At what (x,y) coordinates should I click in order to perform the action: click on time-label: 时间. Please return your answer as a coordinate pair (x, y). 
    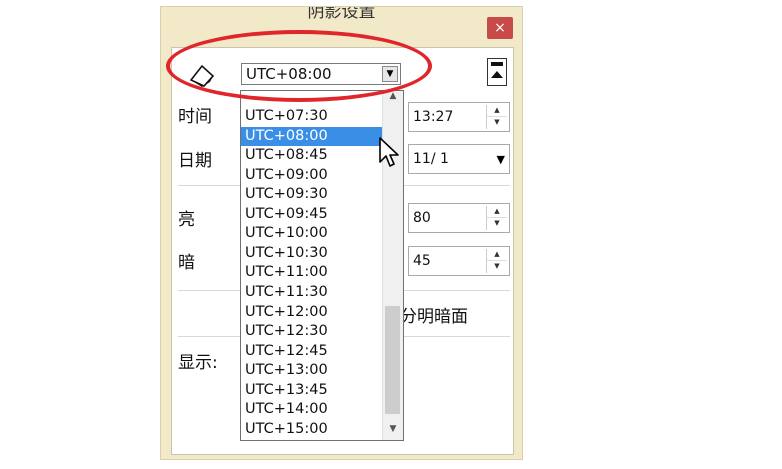
    Looking at the image, I should click on (195, 117).